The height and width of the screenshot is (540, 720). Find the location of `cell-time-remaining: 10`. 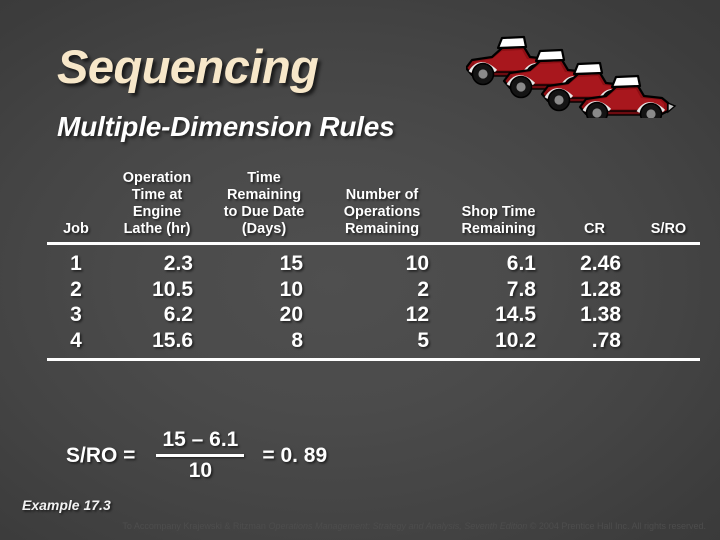

cell-time-remaining: 10 is located at coordinates (291, 289).